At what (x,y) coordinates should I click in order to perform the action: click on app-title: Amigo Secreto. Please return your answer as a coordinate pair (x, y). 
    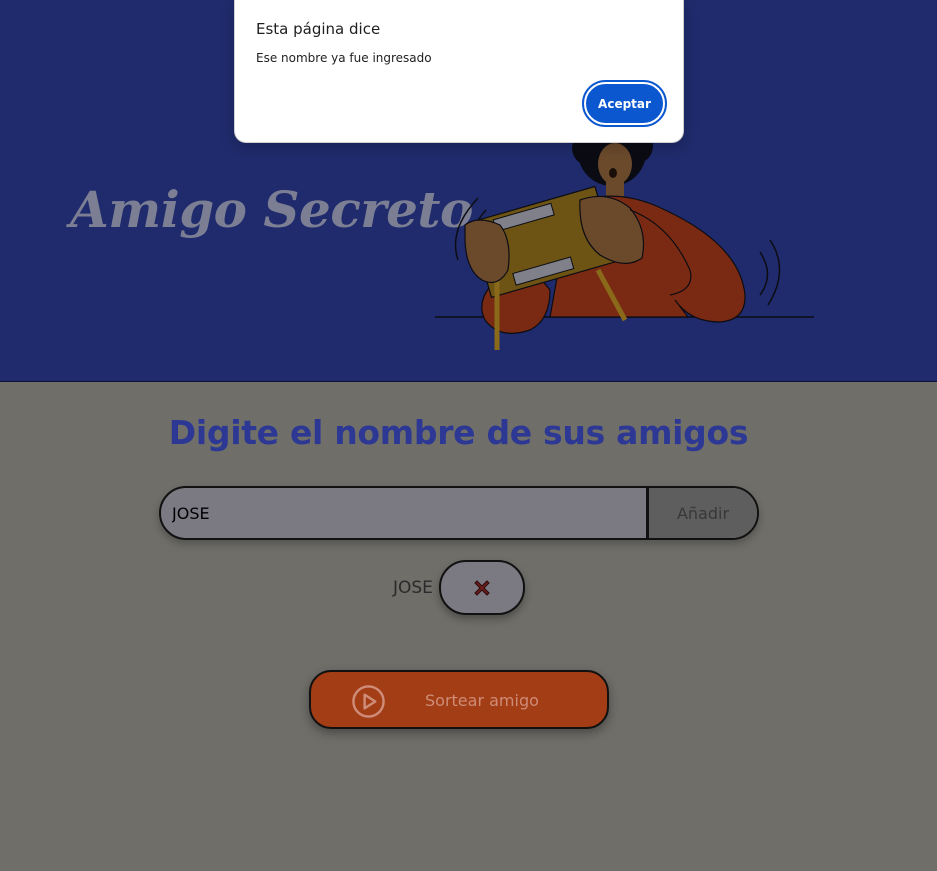
    Looking at the image, I should click on (271, 209).